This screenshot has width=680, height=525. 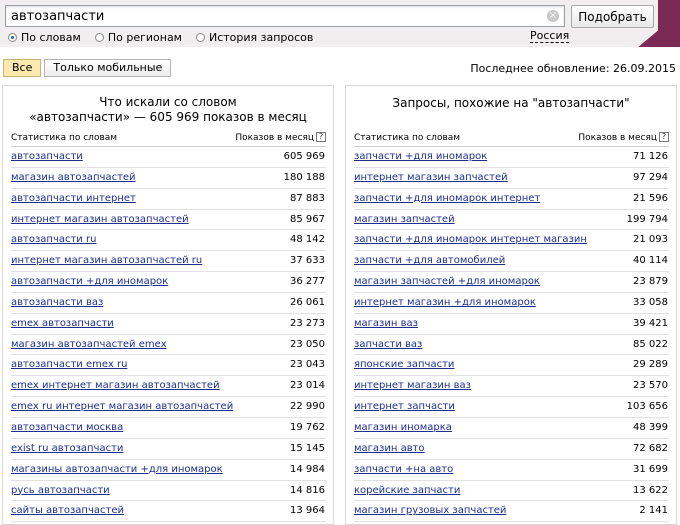 What do you see at coordinates (650, 323) in the screenshot?
I see `impressions-count: 39 421` at bounding box center [650, 323].